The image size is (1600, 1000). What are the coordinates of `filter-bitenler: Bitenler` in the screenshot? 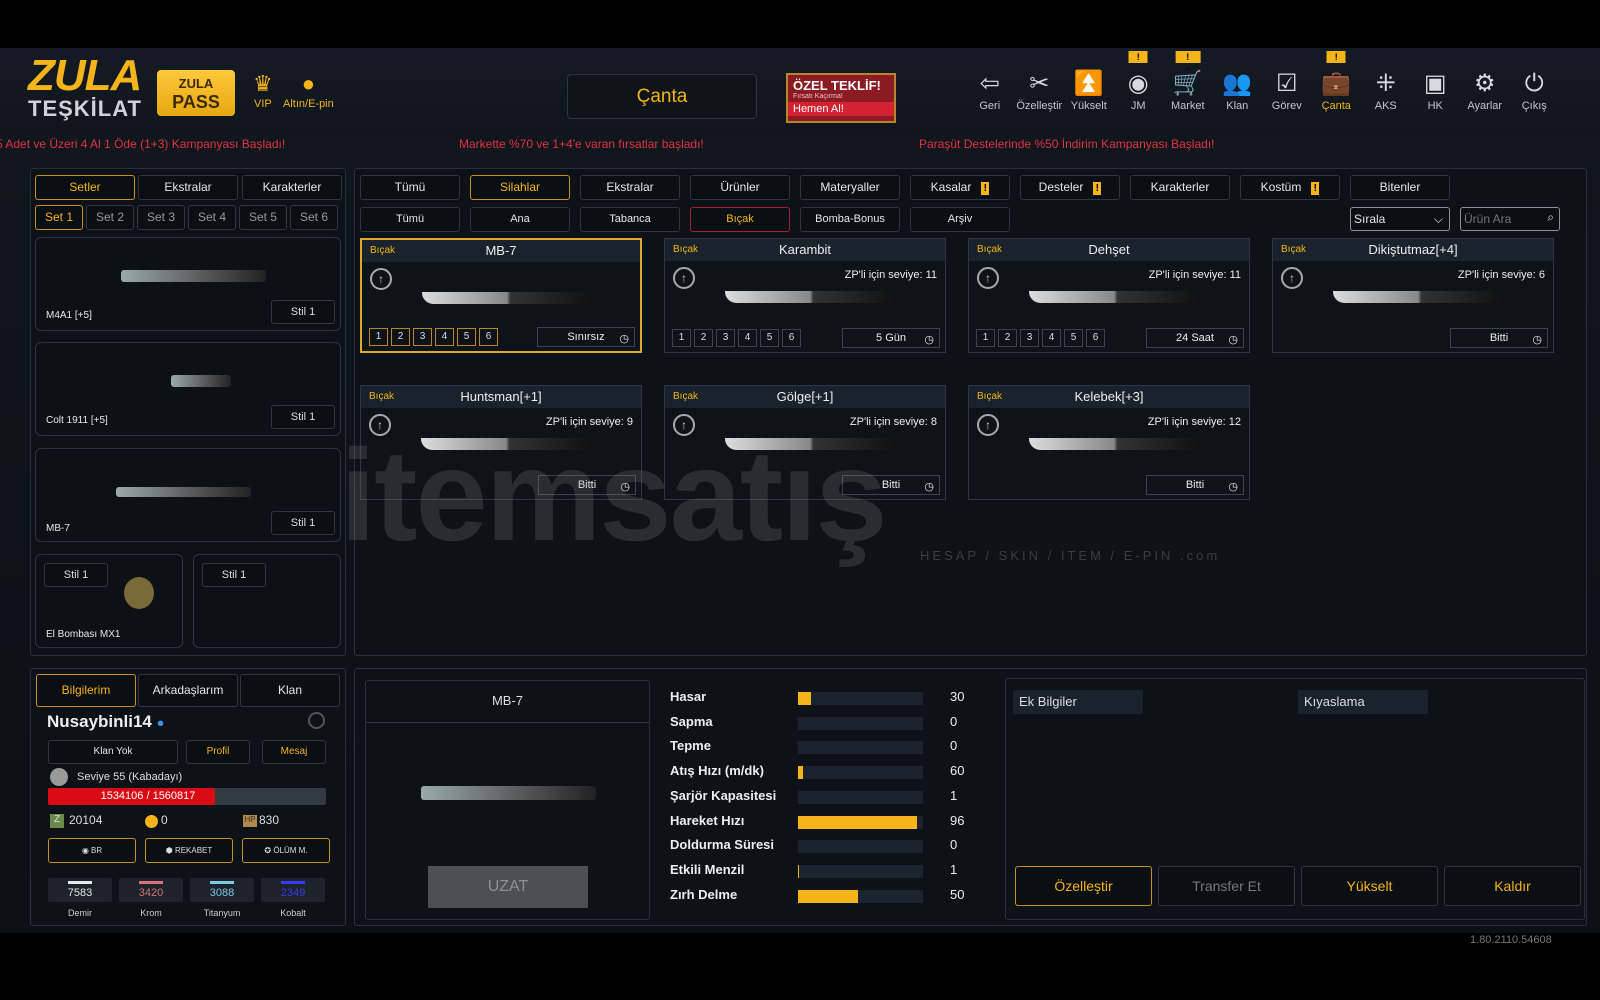 It's located at (1400, 187).